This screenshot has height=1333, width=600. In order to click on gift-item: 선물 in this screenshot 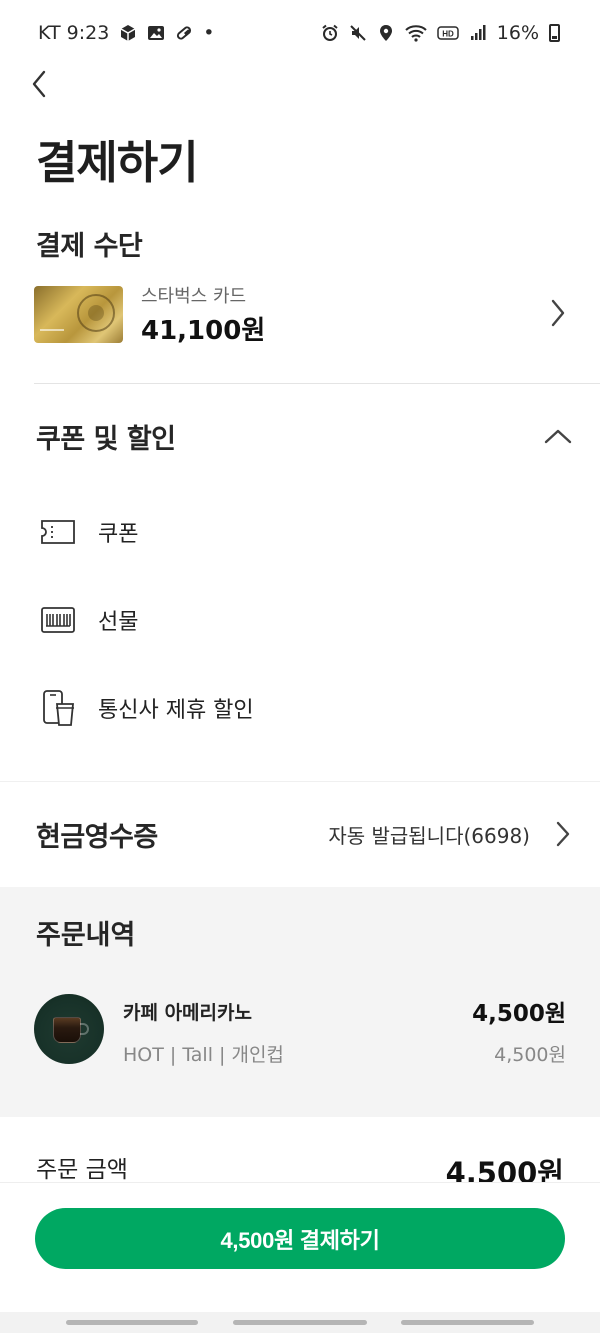, I will do `click(298, 620)`.